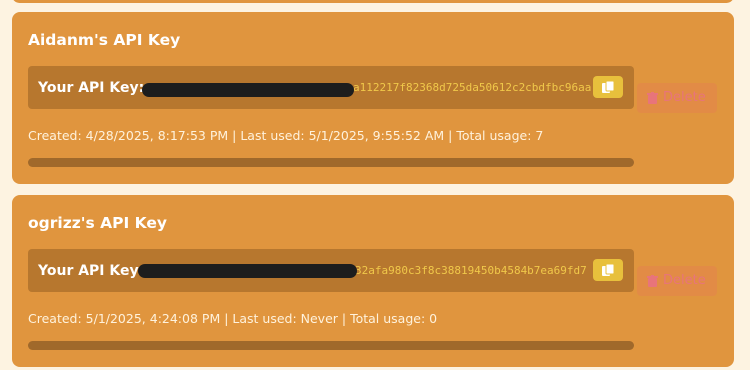 The height and width of the screenshot is (370, 750). What do you see at coordinates (472, 87) in the screenshot?
I see `api-key-value: a112217f82368d725da50612c2cbdfbc96aa` at bounding box center [472, 87].